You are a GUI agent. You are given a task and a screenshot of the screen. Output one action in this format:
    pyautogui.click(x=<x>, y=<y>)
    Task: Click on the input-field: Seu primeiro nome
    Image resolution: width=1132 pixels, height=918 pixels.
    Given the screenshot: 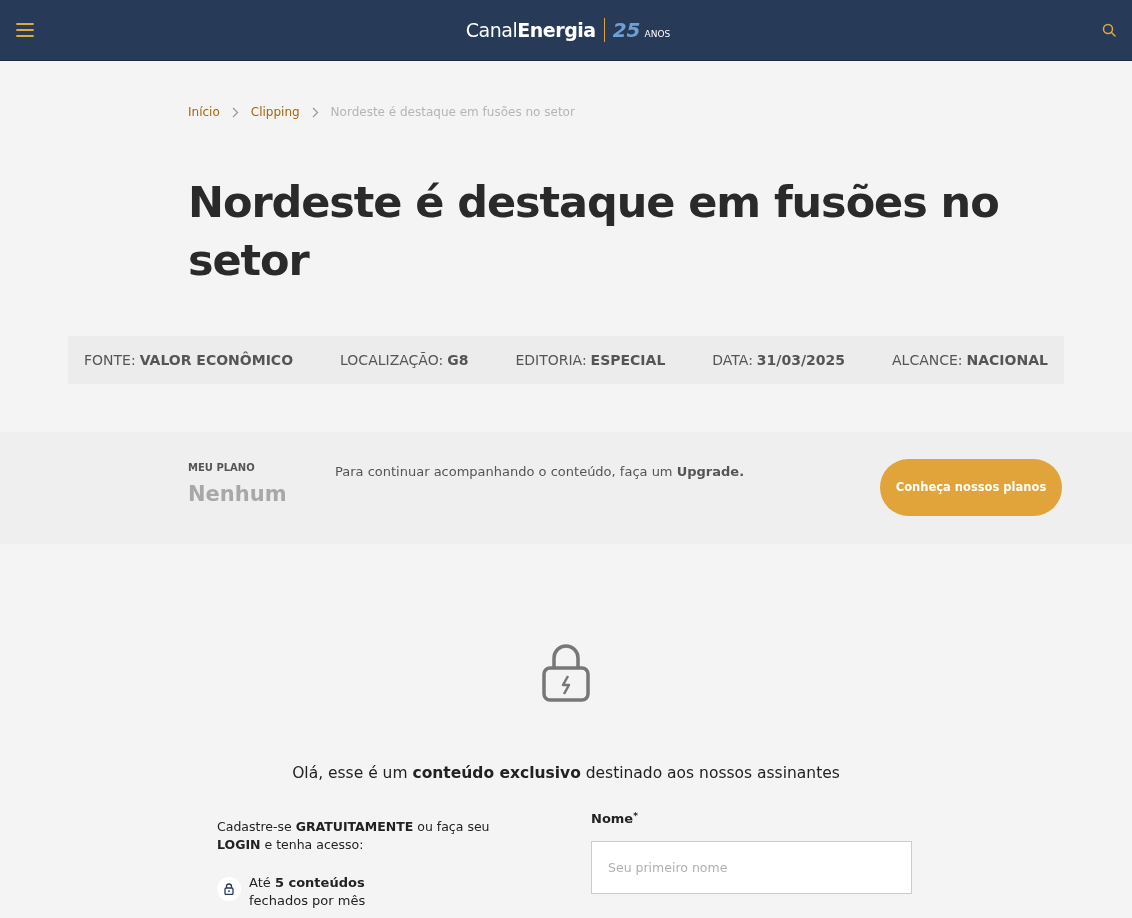 What is the action you would take?
    pyautogui.click(x=751, y=867)
    